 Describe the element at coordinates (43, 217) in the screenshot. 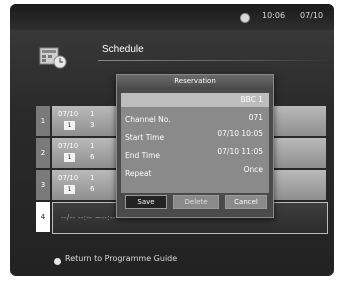

I see `row-number: 4` at that location.